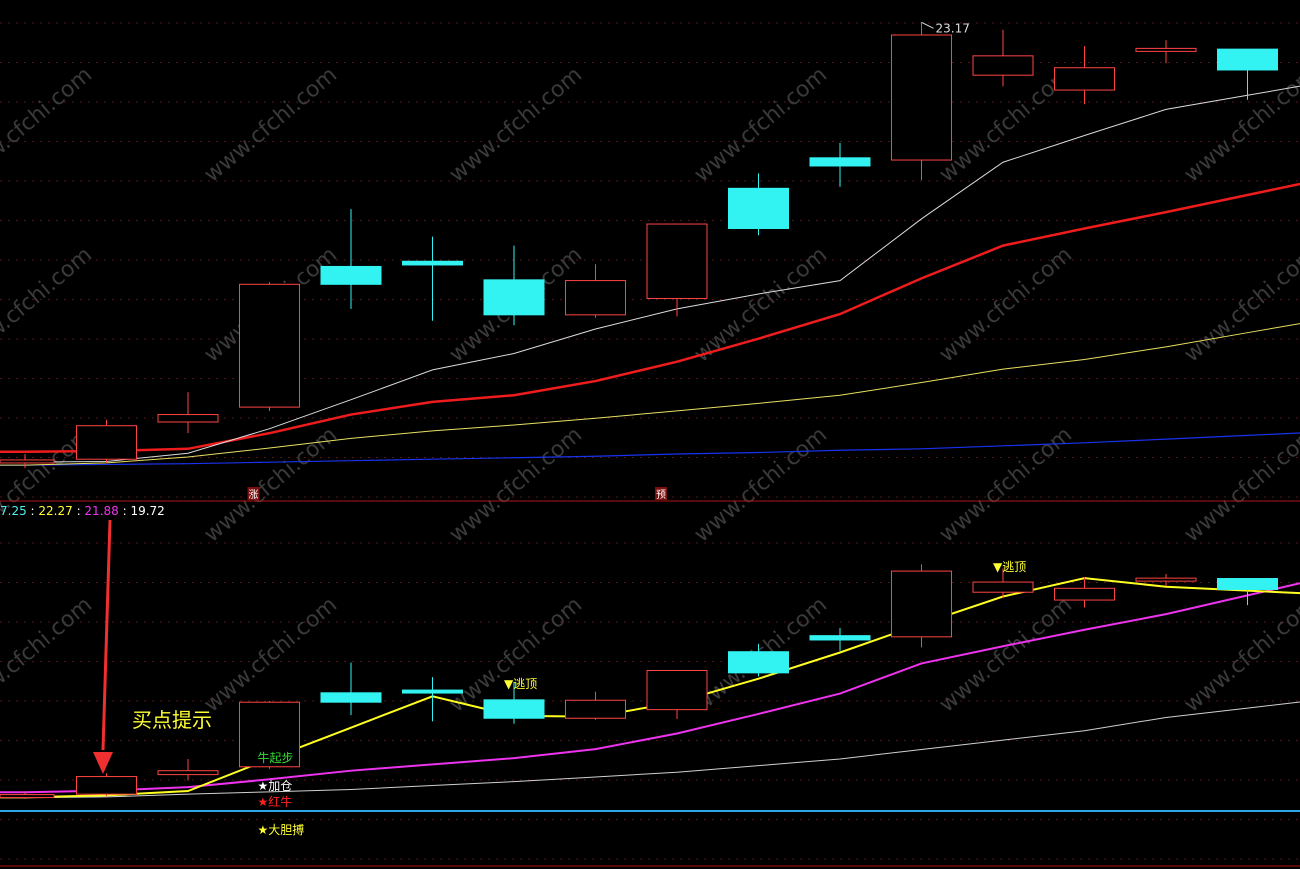 This screenshot has height=869, width=1300. What do you see at coordinates (146, 511) in the screenshot?
I see `readout-value-4: 19.72` at bounding box center [146, 511].